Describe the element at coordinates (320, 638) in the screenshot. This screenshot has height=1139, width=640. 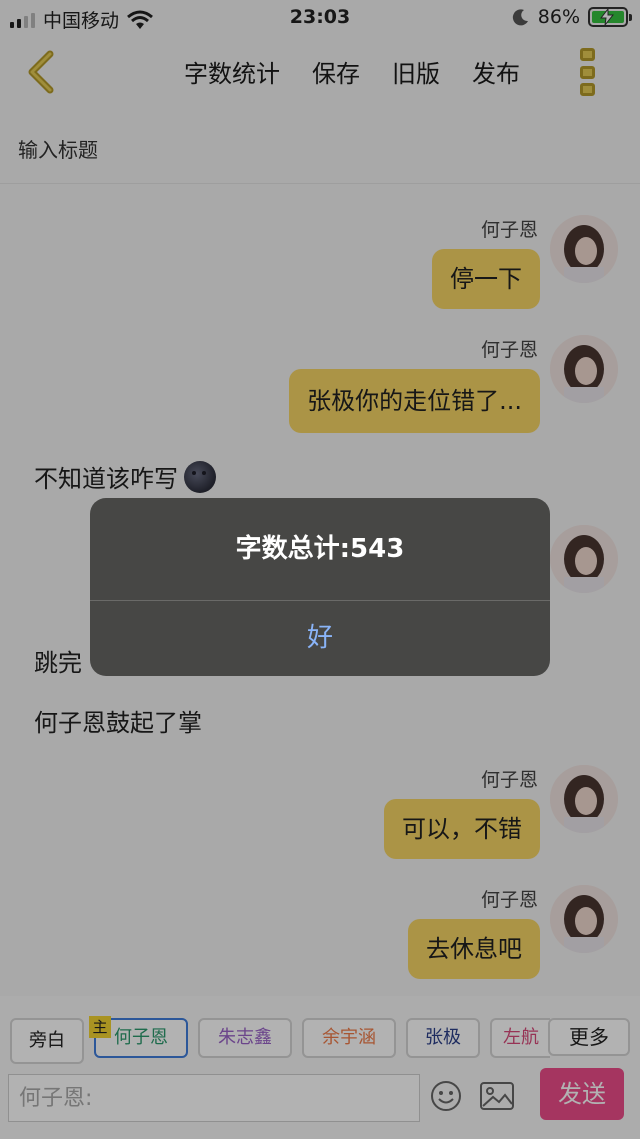
I see `dialog-ok-button: 好` at that location.